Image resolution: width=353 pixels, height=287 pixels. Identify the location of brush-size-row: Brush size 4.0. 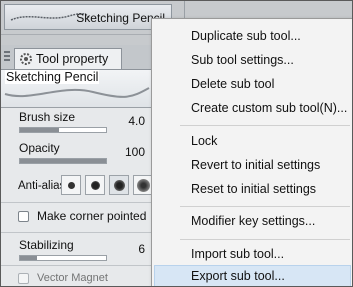
(76, 124).